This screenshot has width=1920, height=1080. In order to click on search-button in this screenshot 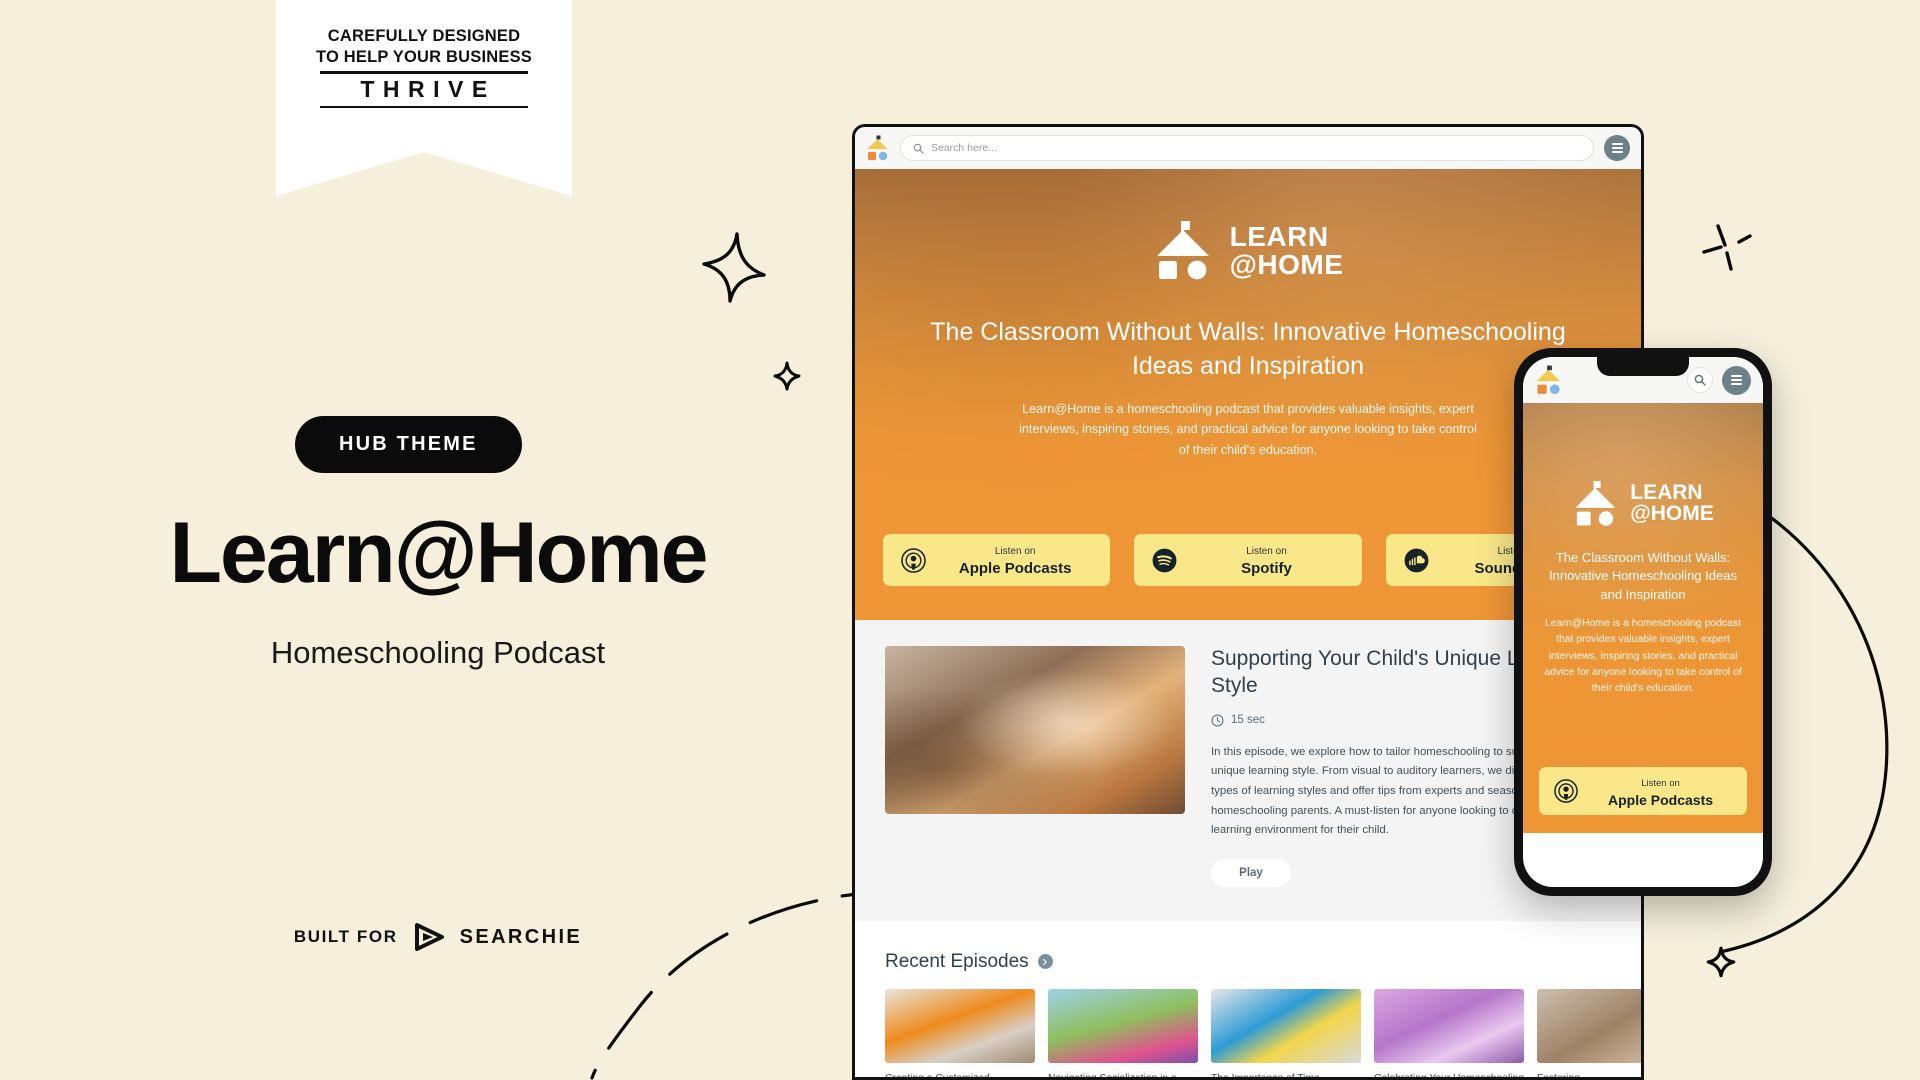, I will do `click(1700, 380)`.